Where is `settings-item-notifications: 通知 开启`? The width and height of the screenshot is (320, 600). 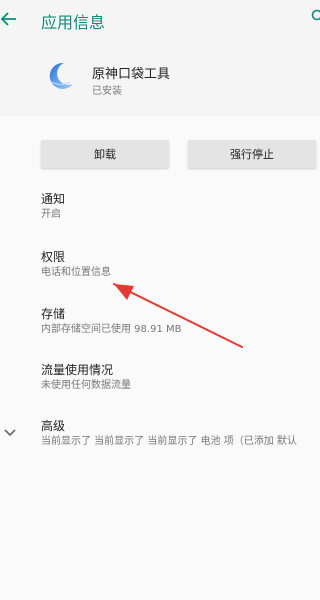
settings-item-notifications: 通知 开启 is located at coordinates (53, 206).